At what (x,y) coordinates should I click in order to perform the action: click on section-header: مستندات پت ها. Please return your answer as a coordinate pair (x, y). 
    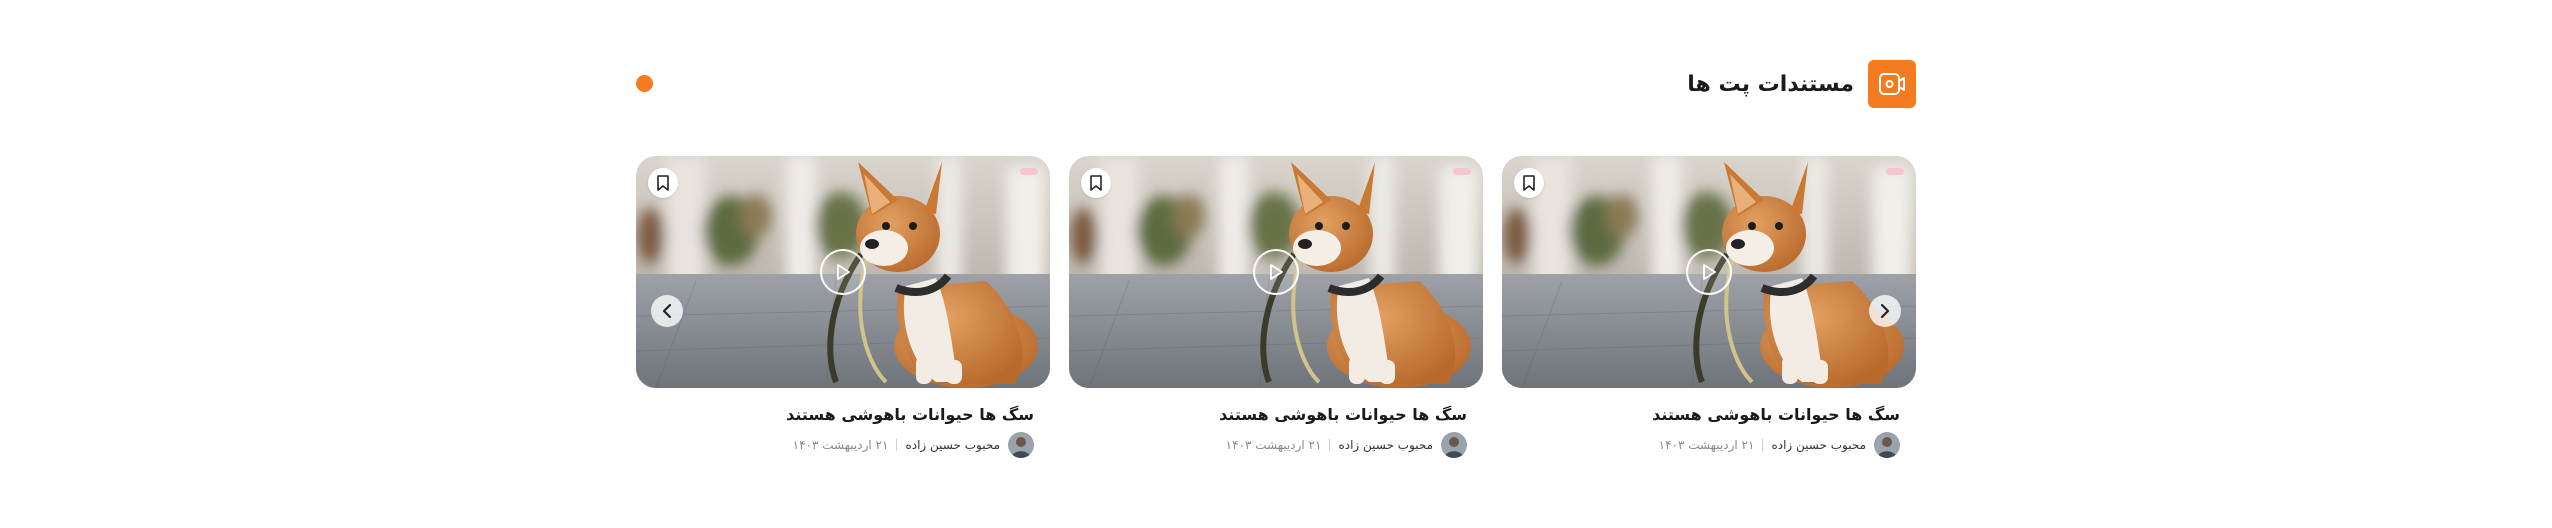
    Looking at the image, I should click on (1801, 84).